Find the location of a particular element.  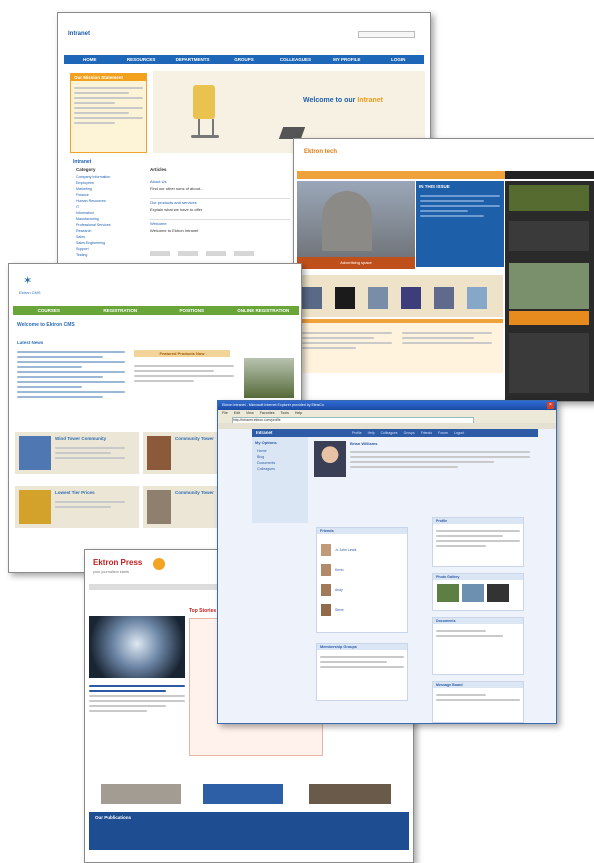

right-panel-message-board: Message Board is located at coordinates (478, 702).